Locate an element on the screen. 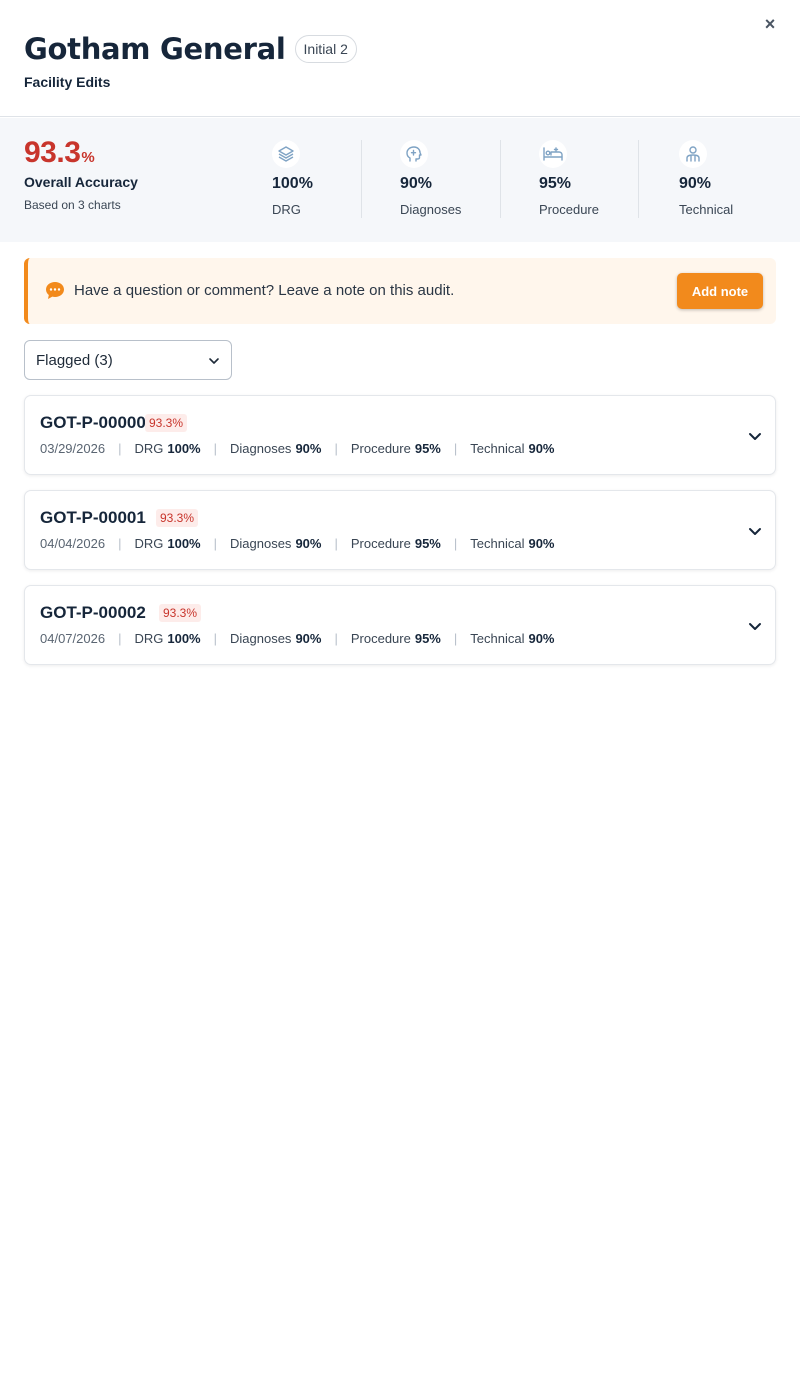  metric-drg: 100% DRG is located at coordinates (316, 179).